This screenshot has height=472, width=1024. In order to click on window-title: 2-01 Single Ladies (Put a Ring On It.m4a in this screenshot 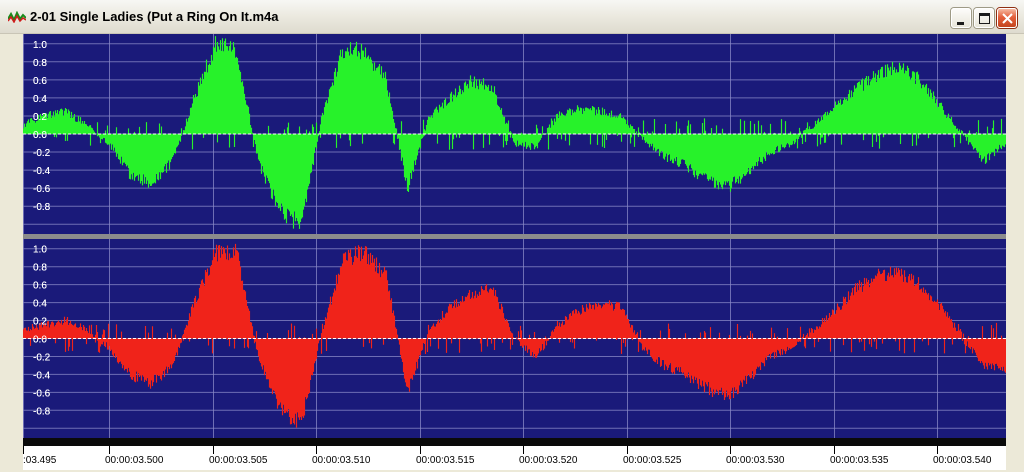, I will do `click(154, 16)`.